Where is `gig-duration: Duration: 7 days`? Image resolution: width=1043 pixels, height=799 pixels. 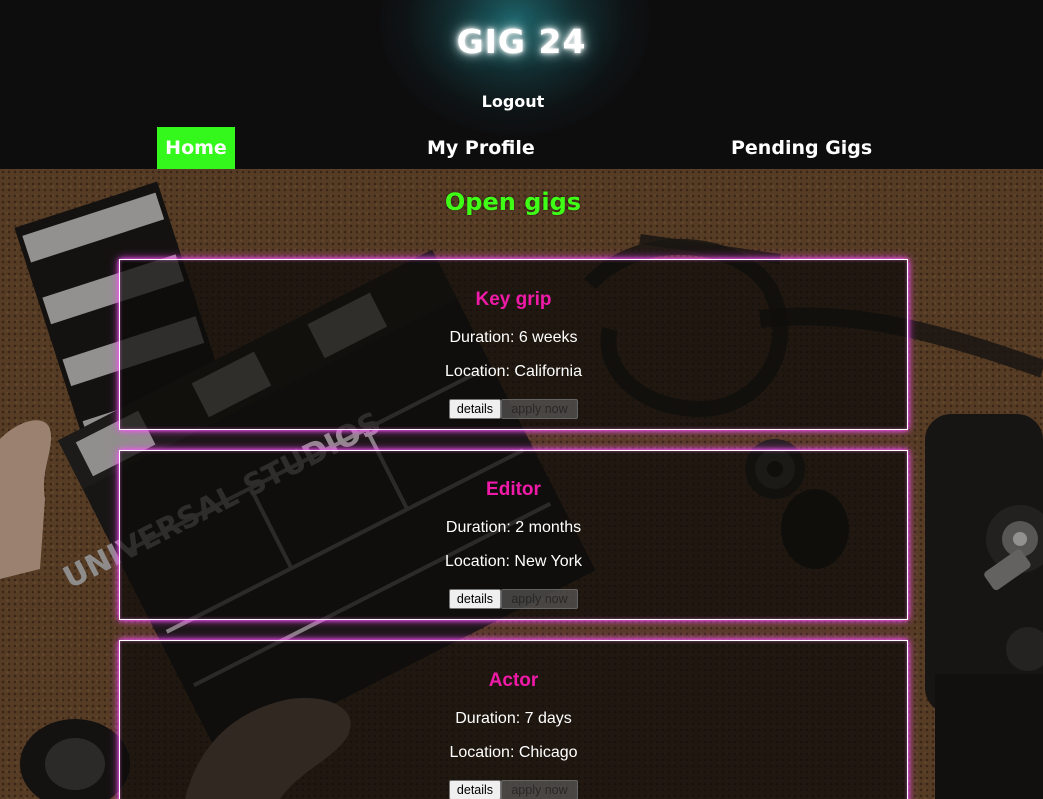 gig-duration: Duration: 7 days is located at coordinates (513, 718).